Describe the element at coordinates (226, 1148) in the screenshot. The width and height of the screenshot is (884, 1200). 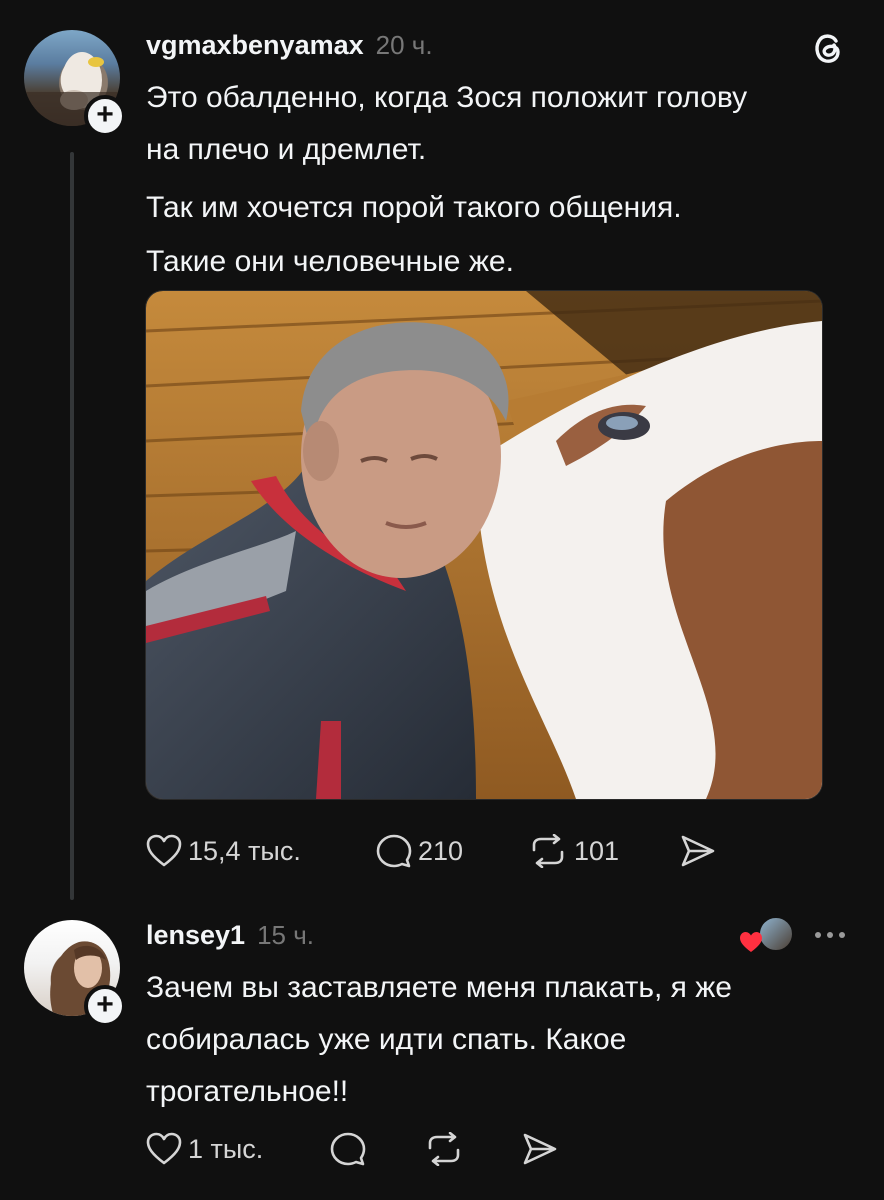
I see `reply-like-count: 1 тыс.` at that location.